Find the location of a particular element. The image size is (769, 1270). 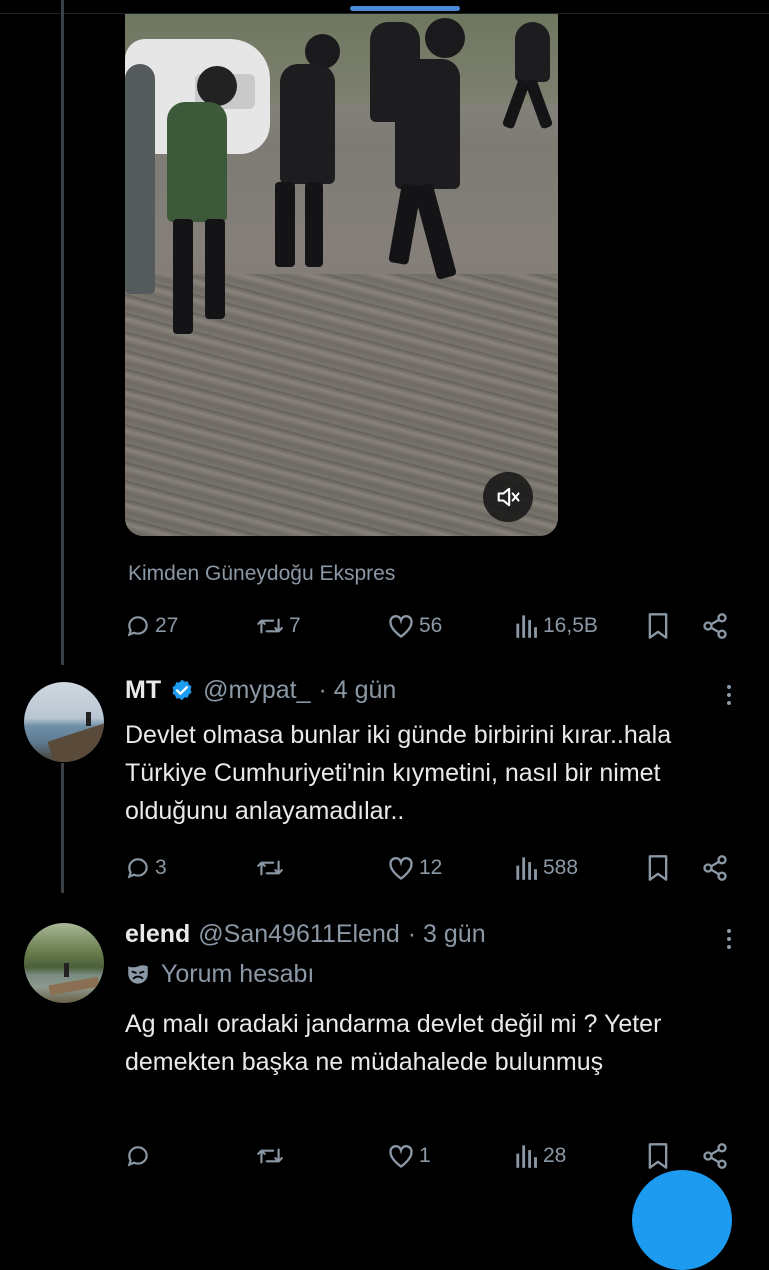

speaker-muted-icon is located at coordinates (508, 497).